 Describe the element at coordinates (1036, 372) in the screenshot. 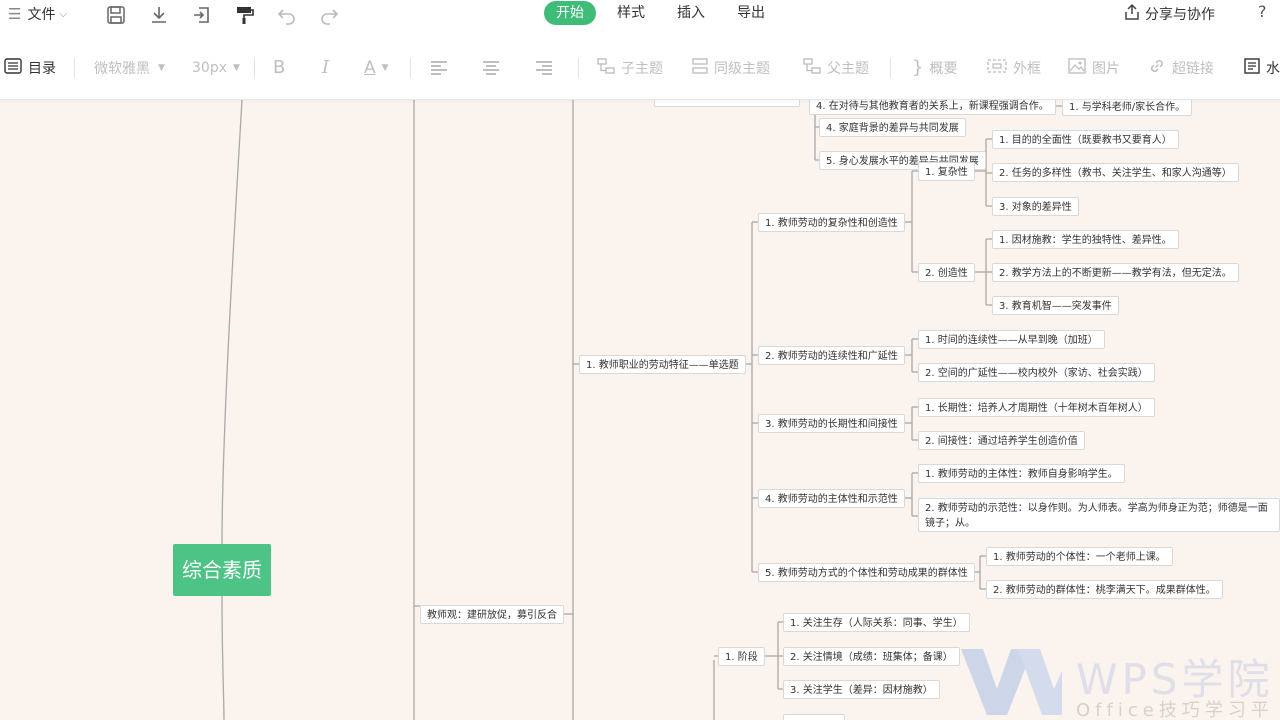

I see `topic-node: 2. 空间的广延性——校内校外（家访、社会实践）` at that location.